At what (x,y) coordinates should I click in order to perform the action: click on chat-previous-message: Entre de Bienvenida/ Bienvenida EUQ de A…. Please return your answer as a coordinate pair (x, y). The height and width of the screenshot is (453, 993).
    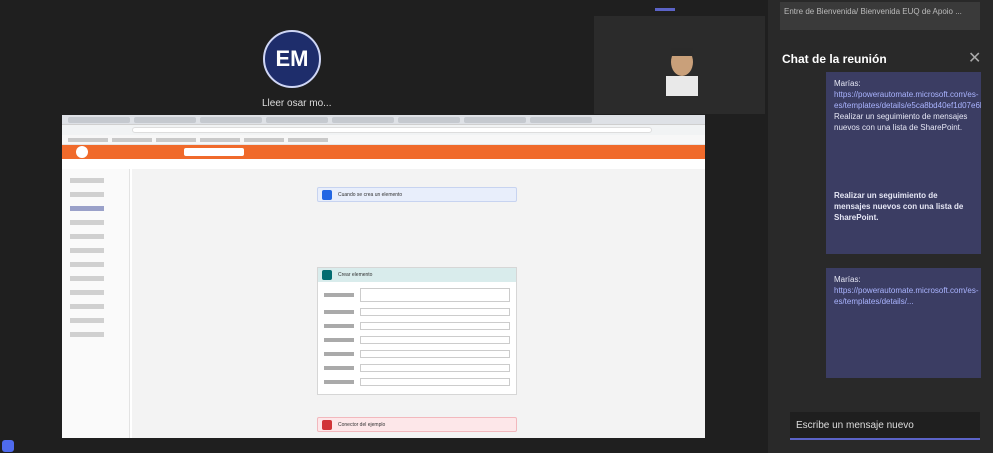
    Looking at the image, I should click on (880, 16).